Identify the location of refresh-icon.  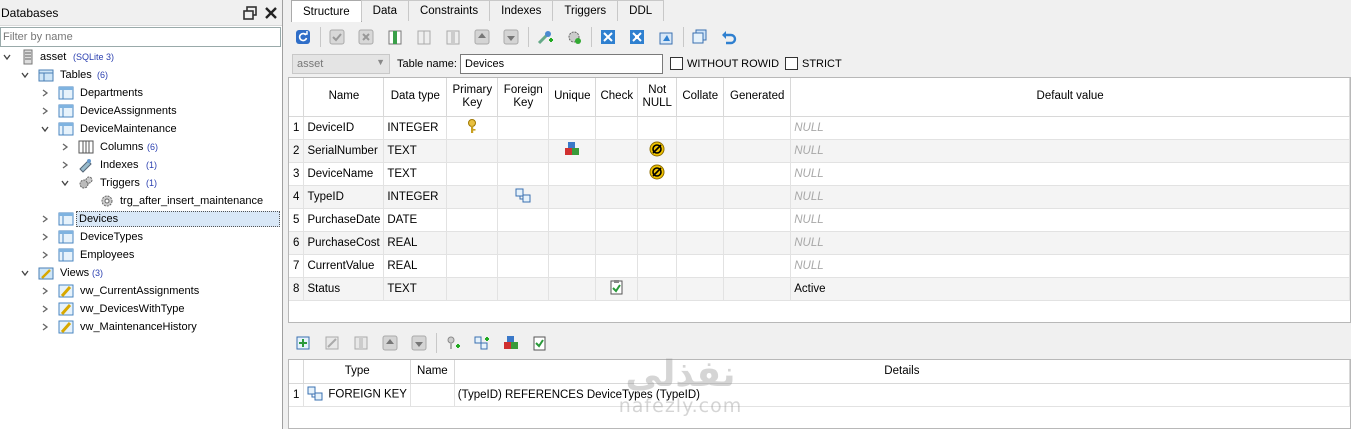
(303, 37).